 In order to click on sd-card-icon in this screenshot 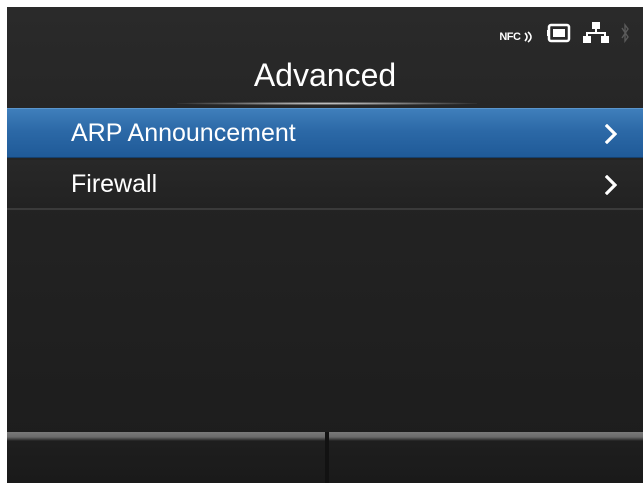, I will do `click(559, 35)`.